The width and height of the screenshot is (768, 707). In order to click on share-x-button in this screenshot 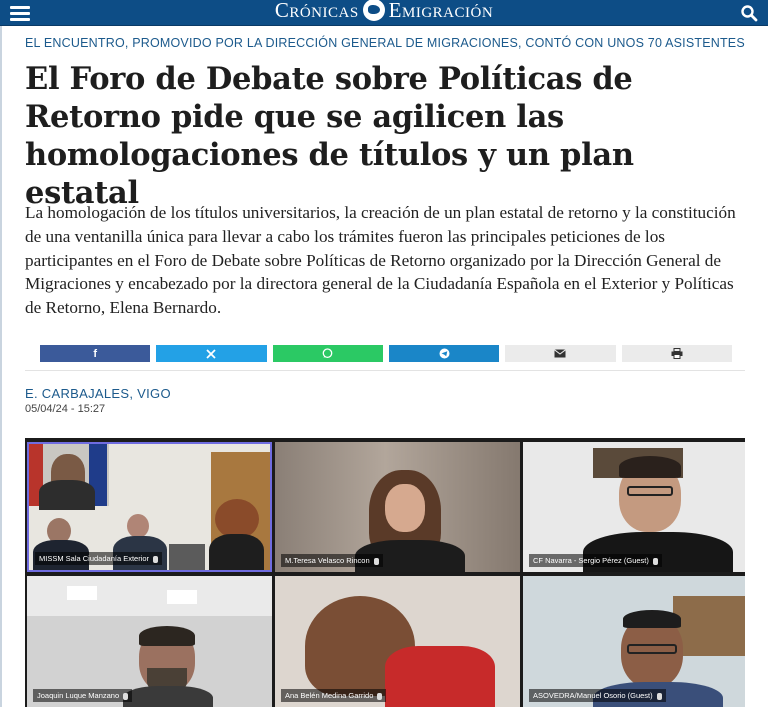, I will do `click(211, 353)`.